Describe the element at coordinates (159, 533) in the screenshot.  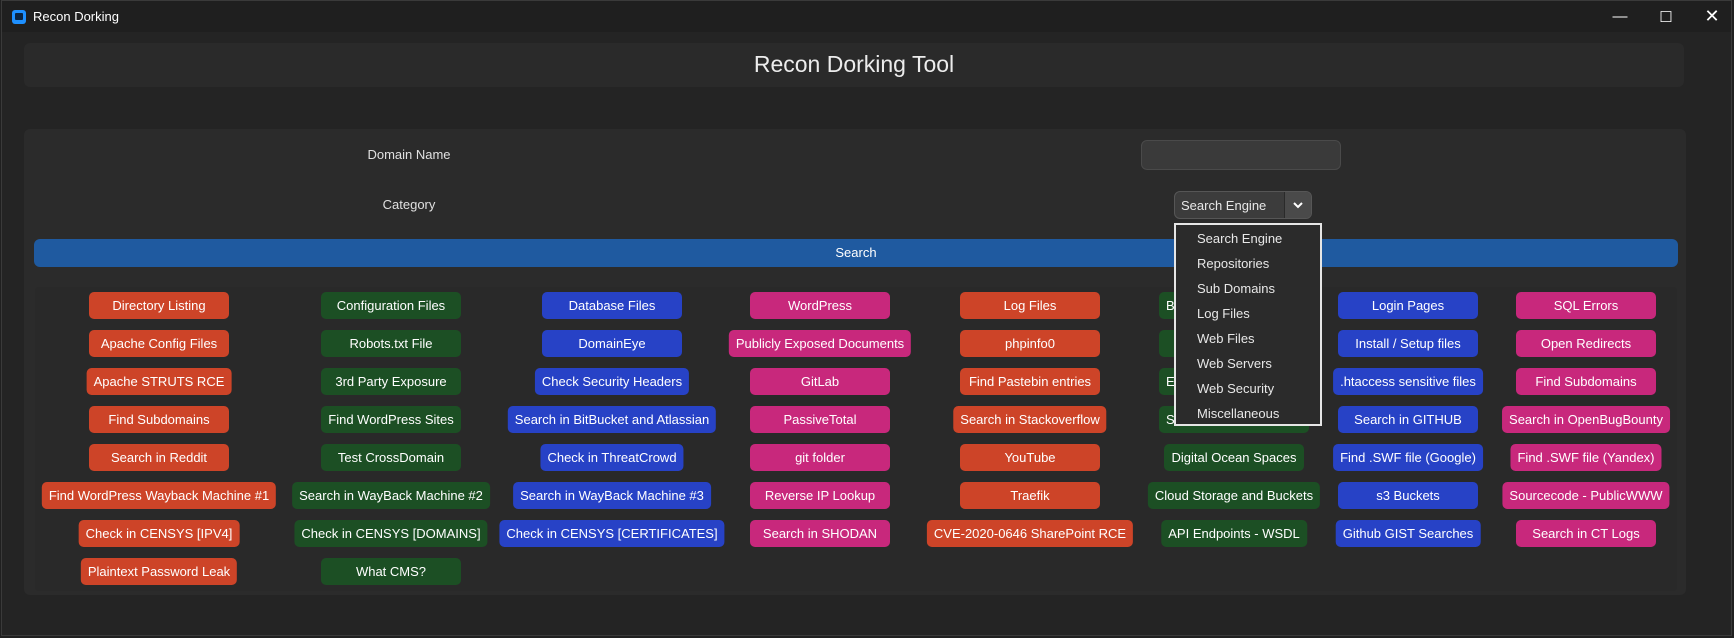
I see `dork-button: Check in CENSYS [IPV4]` at that location.